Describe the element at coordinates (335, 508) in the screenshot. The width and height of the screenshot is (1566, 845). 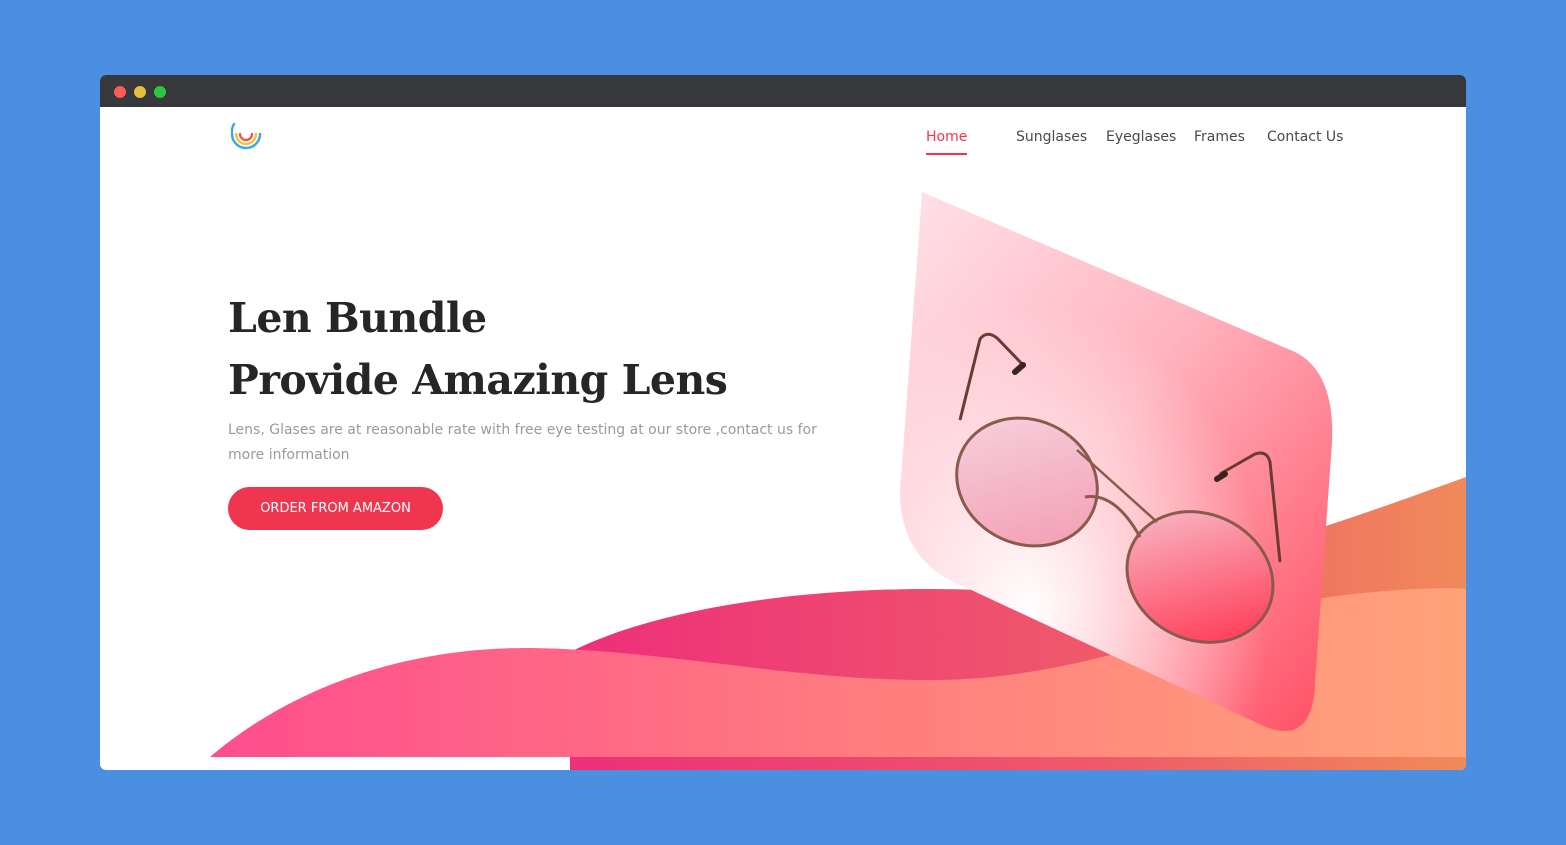
I see `order-from-amazon-button: ORDER FROM AMAZON` at that location.